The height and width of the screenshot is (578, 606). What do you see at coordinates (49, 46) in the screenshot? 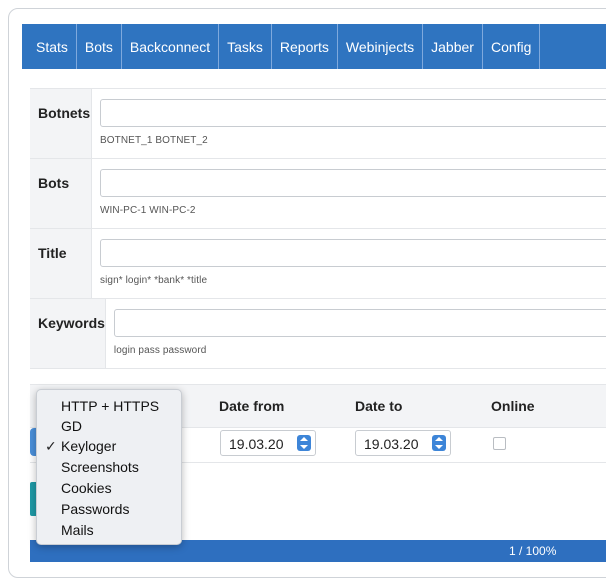
I see `nav-stats: Stats` at bounding box center [49, 46].